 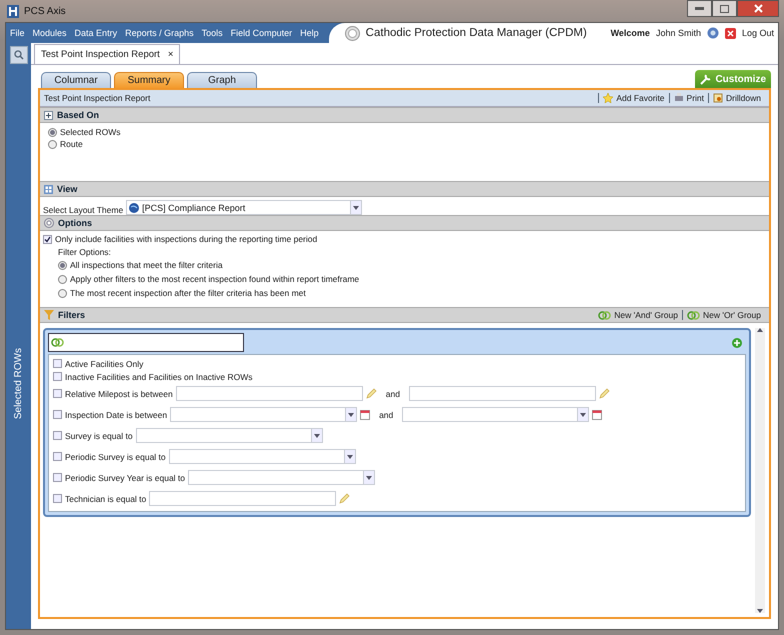 What do you see at coordinates (638, 315) in the screenshot?
I see `group-action: New 'And' Group` at bounding box center [638, 315].